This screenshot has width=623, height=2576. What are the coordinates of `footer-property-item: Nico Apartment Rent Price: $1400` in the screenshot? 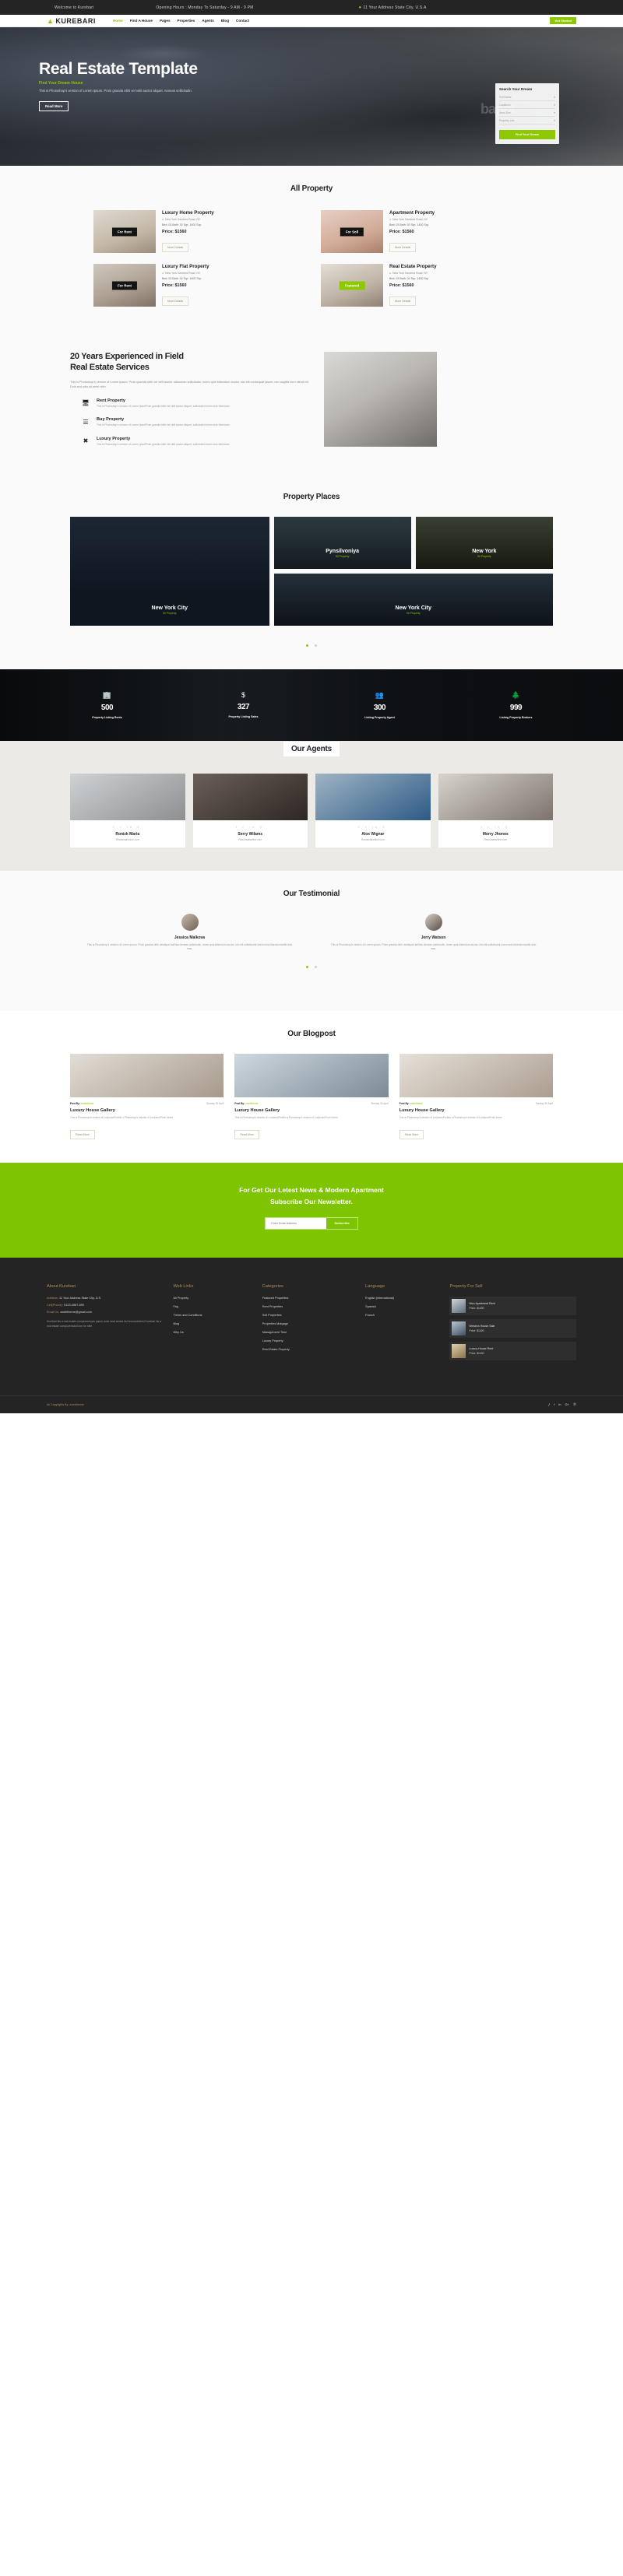 It's located at (512, 1306).